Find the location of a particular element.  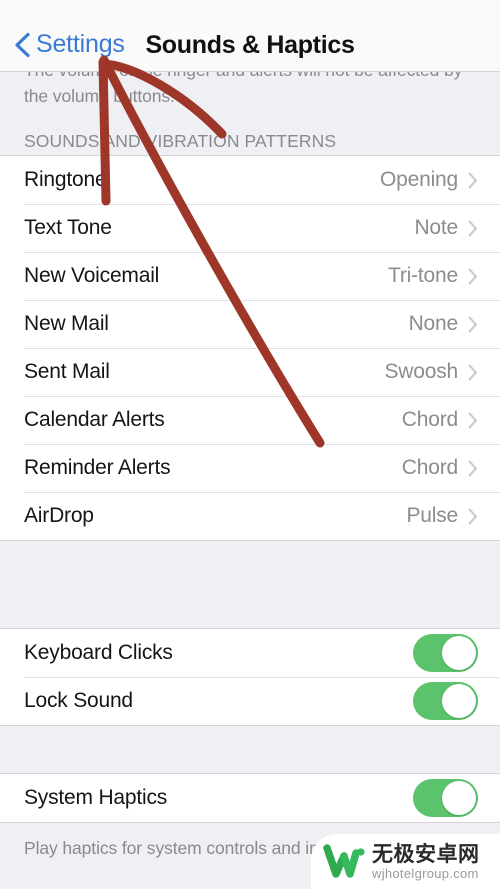

row-label: Lock Sound is located at coordinates (78, 700).